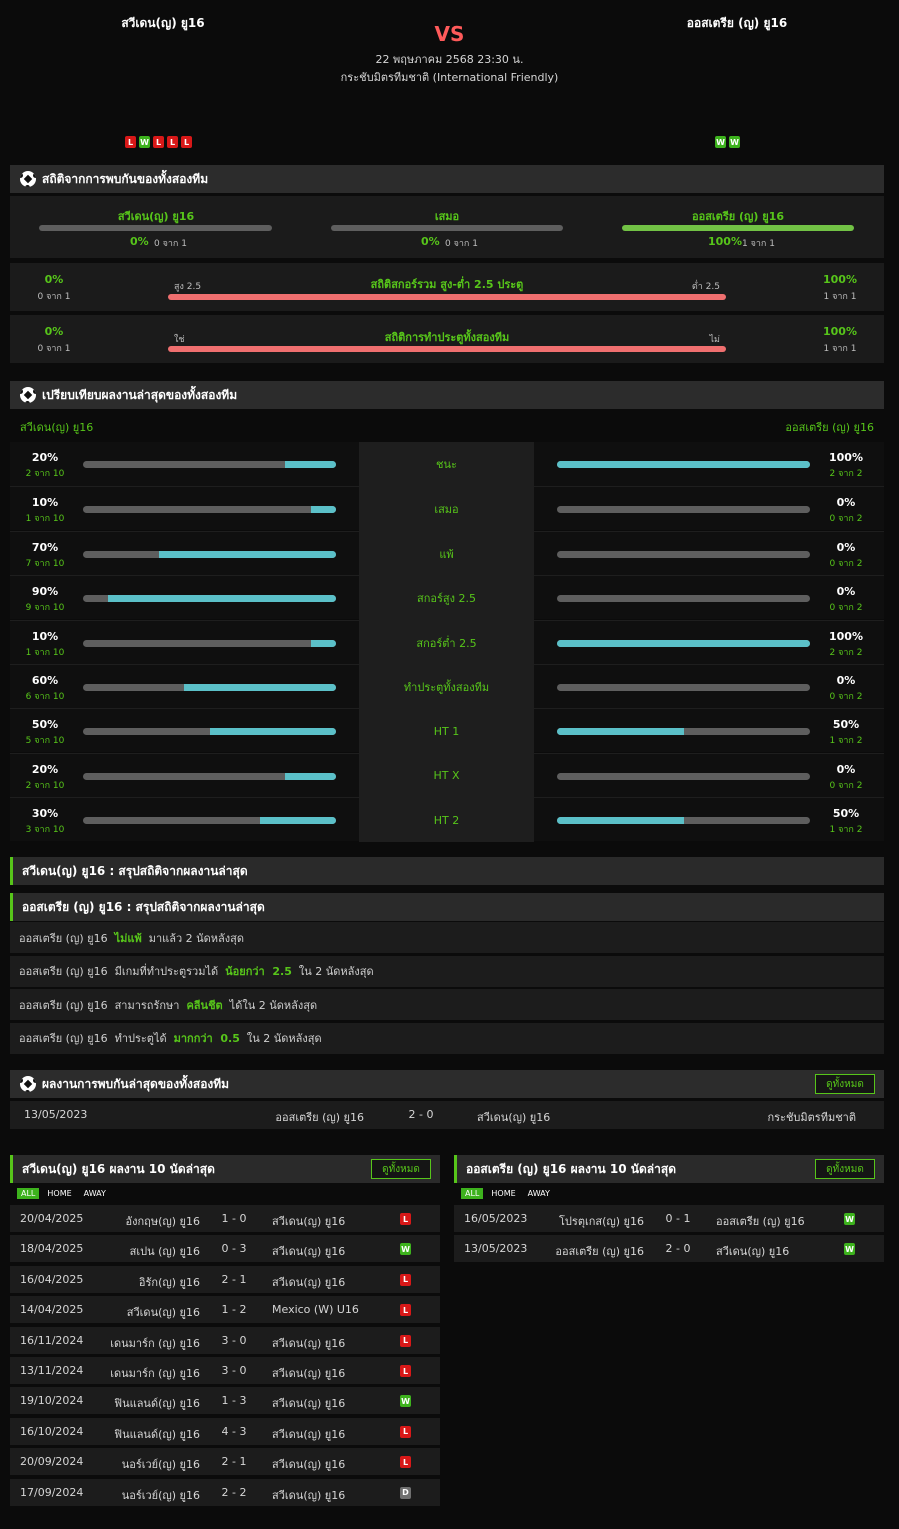 Image resolution: width=899 pixels, height=1529 pixels. I want to click on match-score: 3 - 0, so click(234, 1370).